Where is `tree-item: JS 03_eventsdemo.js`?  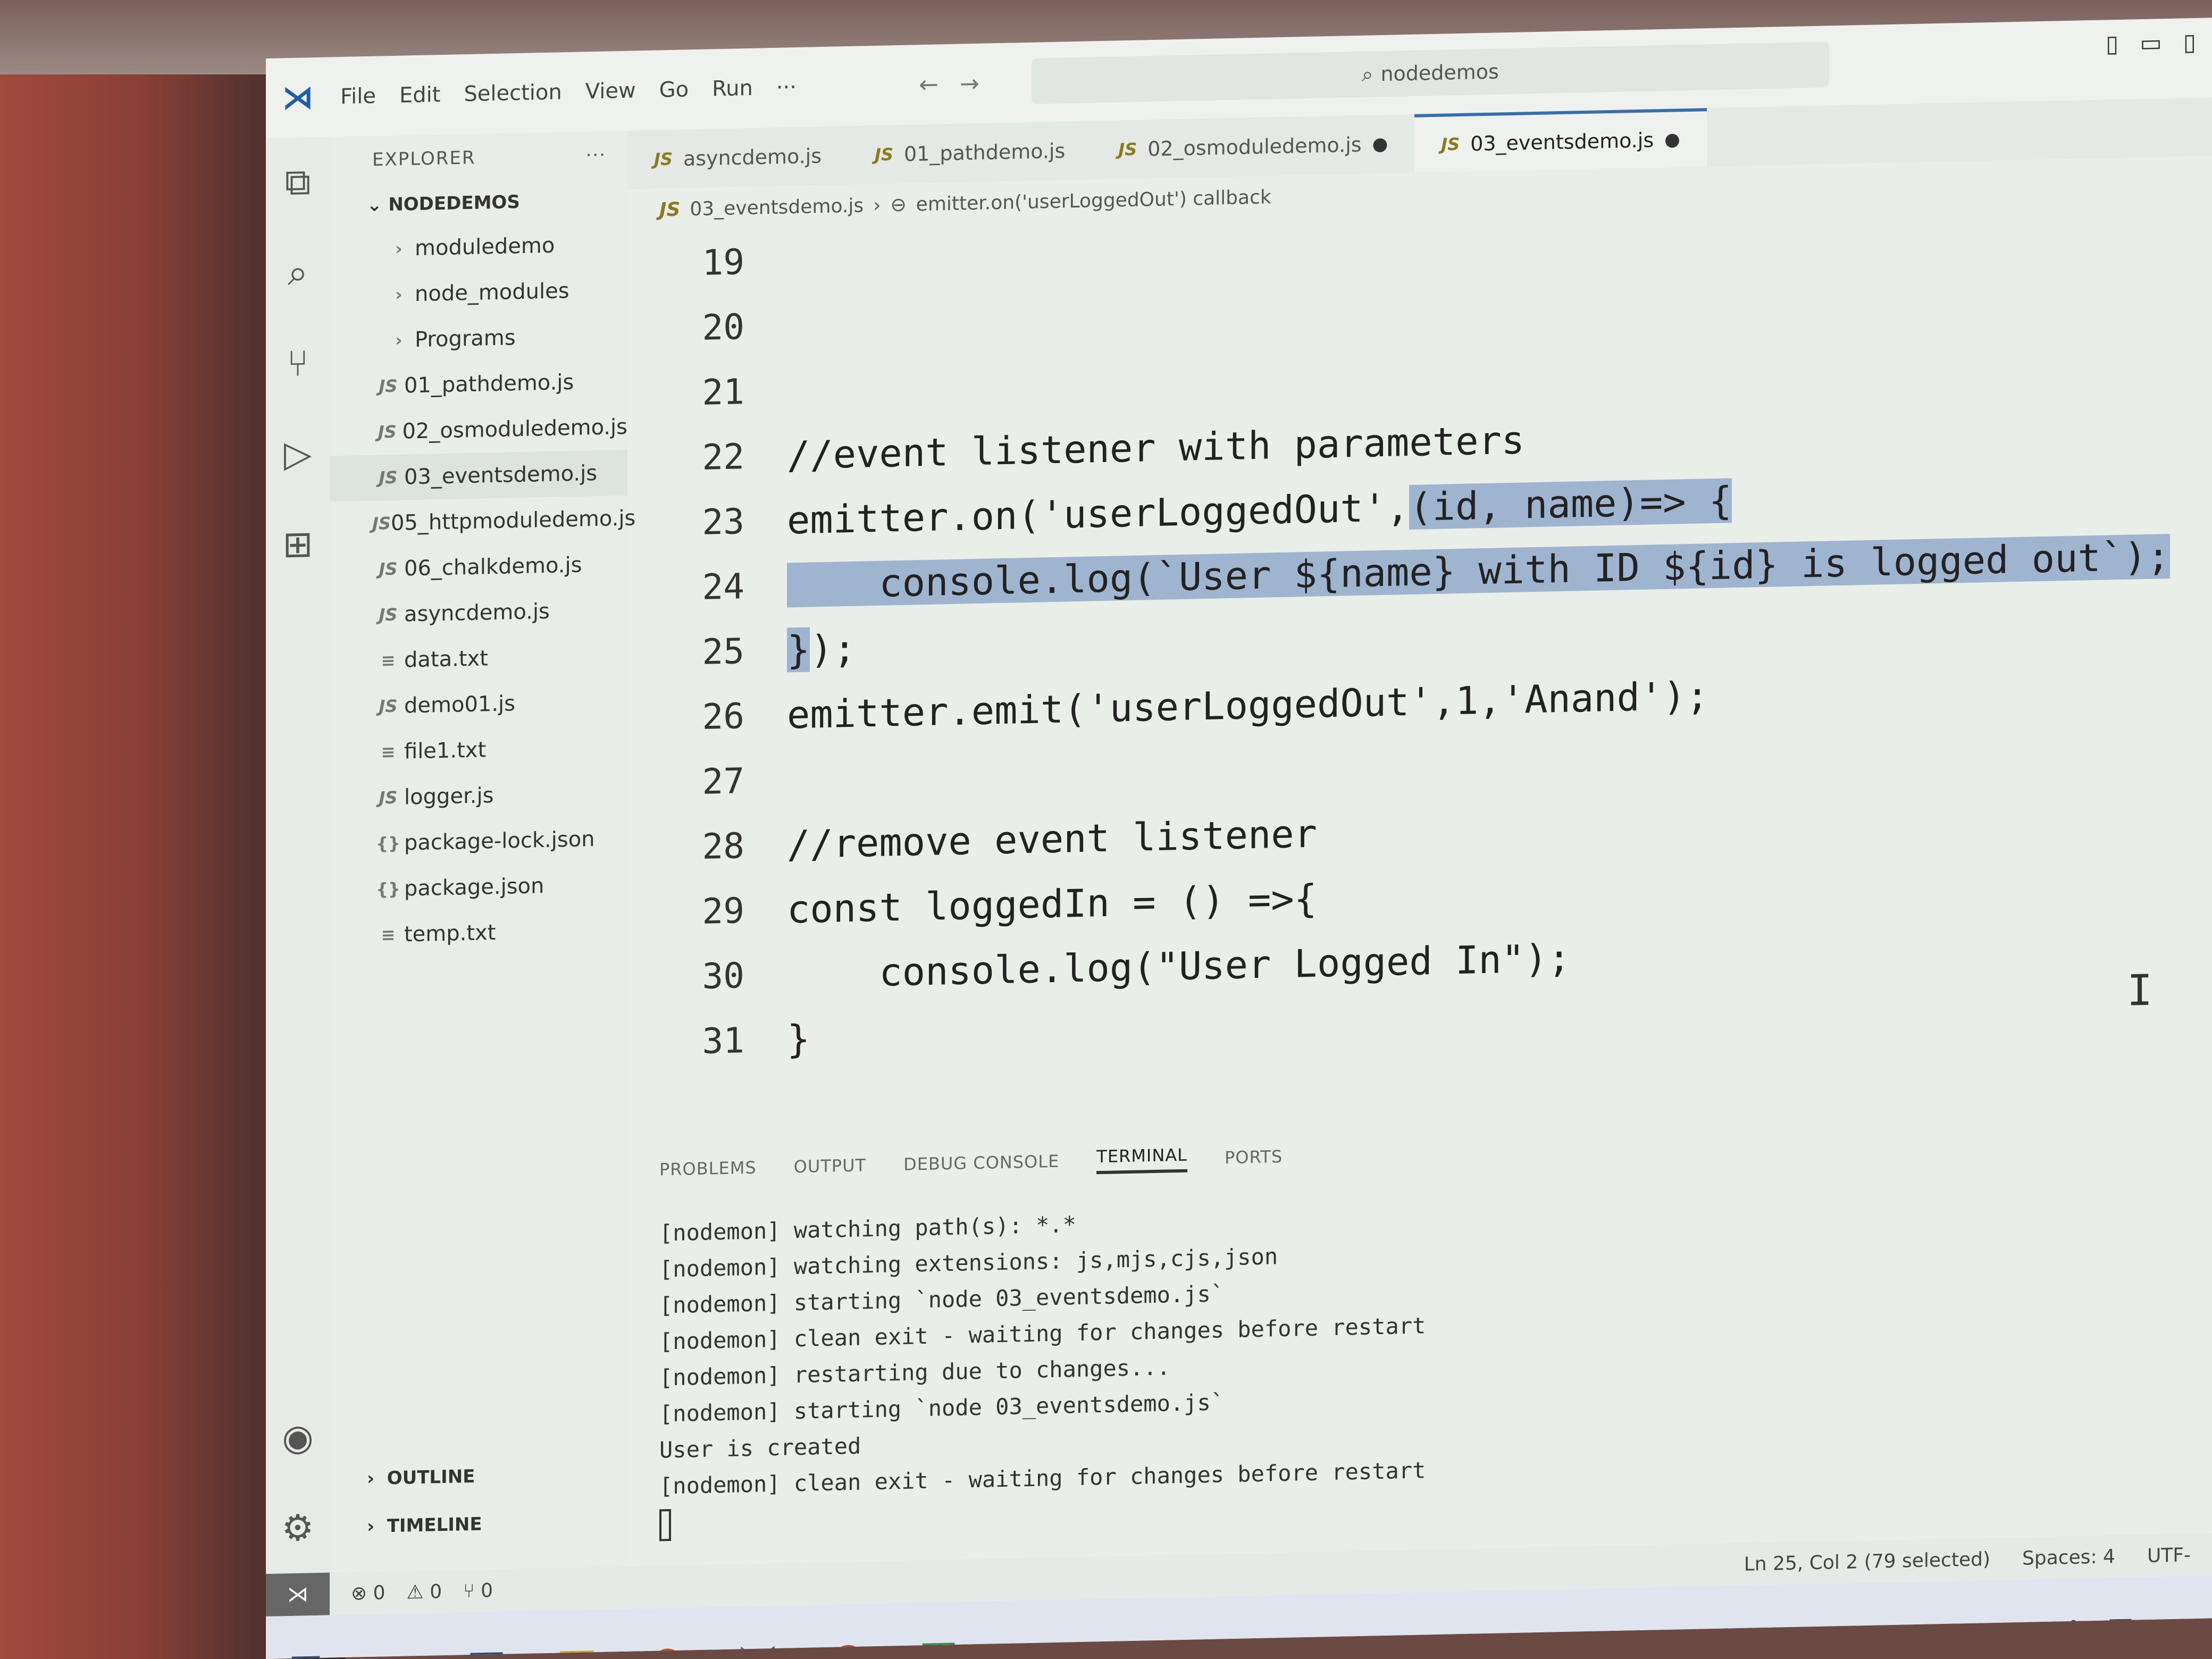
tree-item: JS 03_eventsdemo.js is located at coordinates (478, 475).